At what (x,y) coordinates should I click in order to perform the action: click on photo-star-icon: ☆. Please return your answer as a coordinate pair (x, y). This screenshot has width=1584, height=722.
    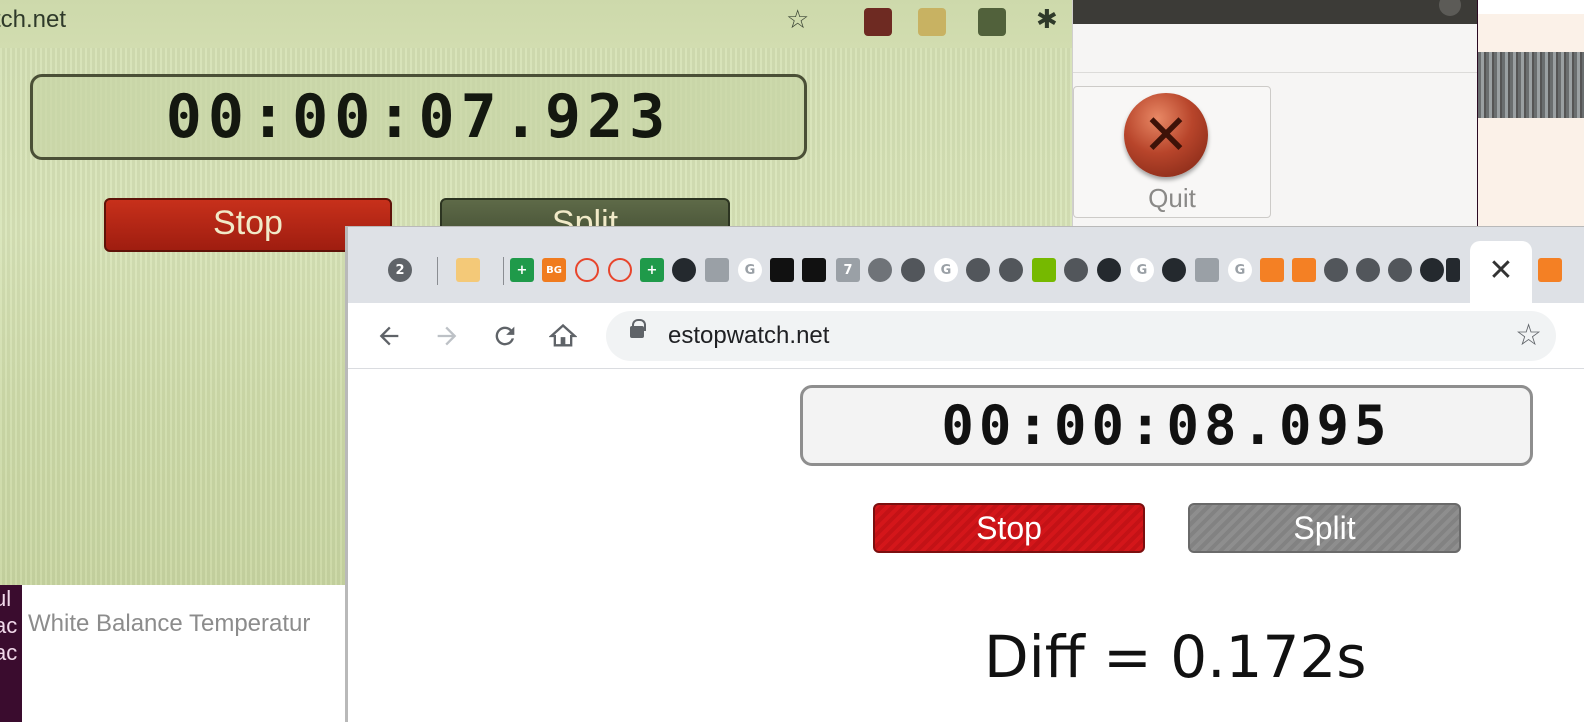
    Looking at the image, I should click on (798, 19).